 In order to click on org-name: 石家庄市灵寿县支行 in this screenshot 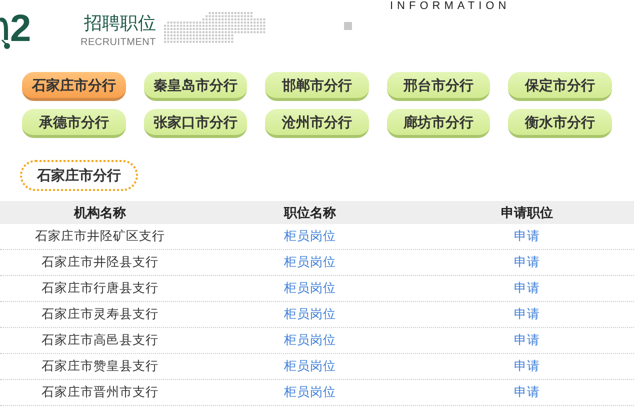, I will do `click(100, 315)`.